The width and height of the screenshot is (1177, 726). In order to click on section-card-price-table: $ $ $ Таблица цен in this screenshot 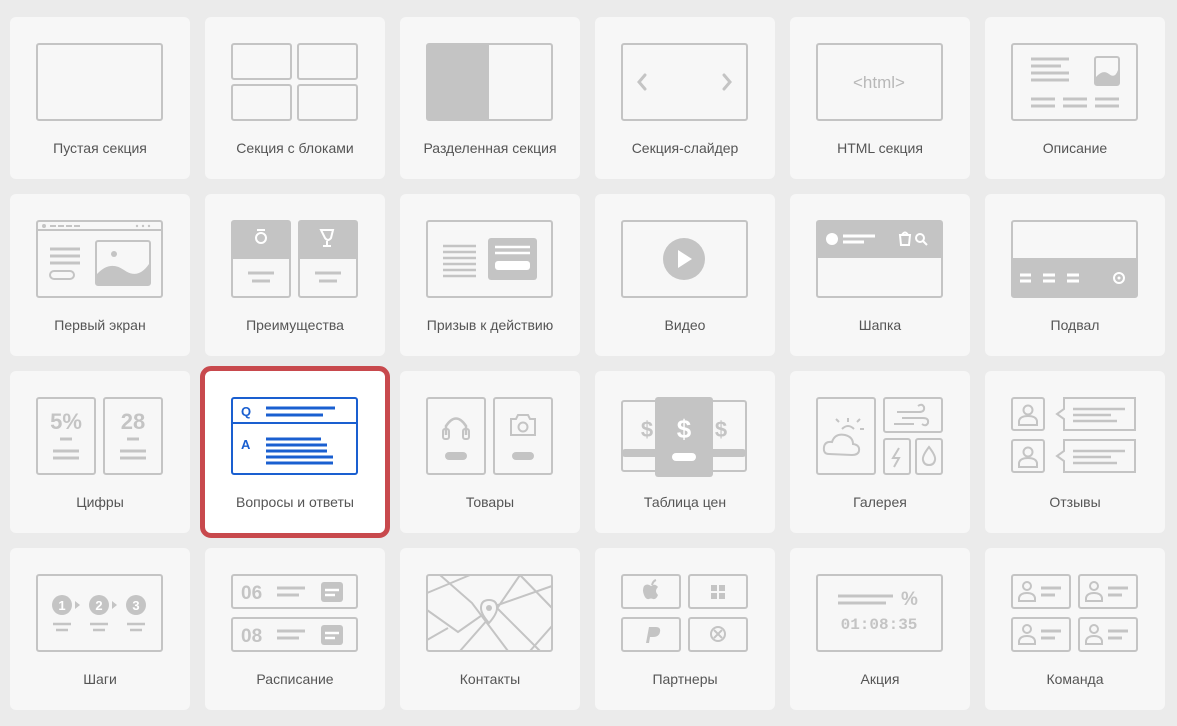, I will do `click(685, 452)`.